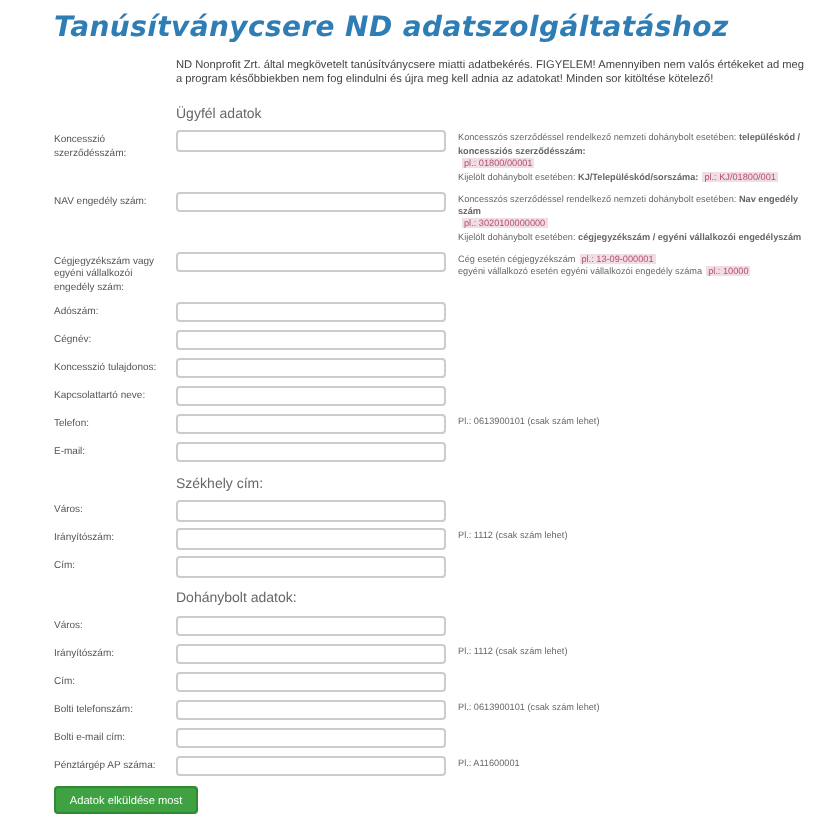  I want to click on page-title: Tanúsítványcsere ND adatszolgáltatáshoz, so click(392, 28).